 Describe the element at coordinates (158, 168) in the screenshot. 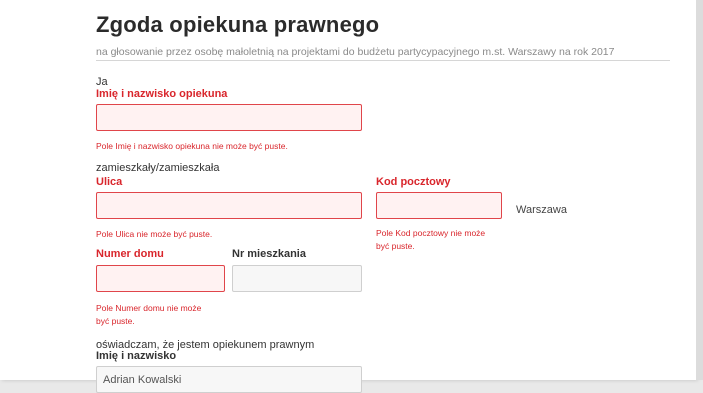

I see `residence-text: zamieszkały/zamieszkała` at that location.